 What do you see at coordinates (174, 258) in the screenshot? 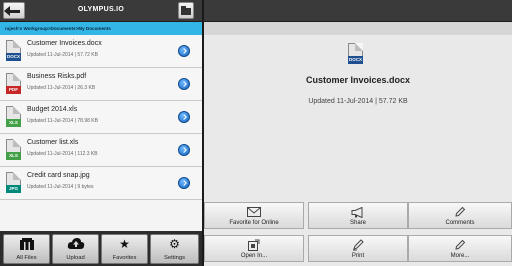
I see `nav-label: Settings` at bounding box center [174, 258].